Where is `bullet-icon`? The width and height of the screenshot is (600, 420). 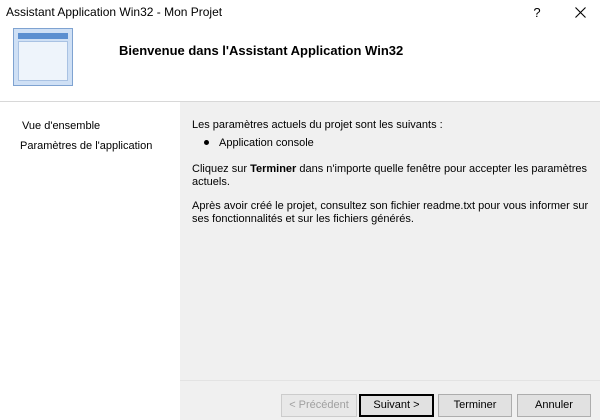
bullet-icon is located at coordinates (206, 142).